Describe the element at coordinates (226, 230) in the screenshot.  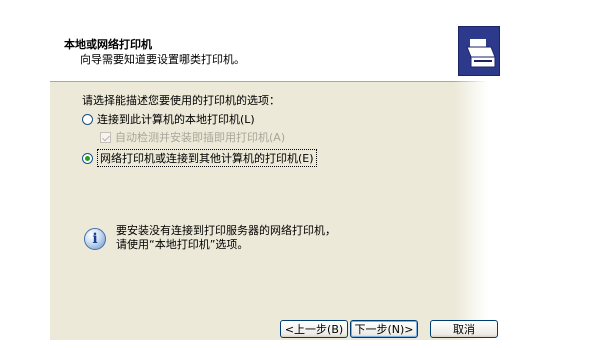
I see `info-line-1: 要安装没有连接到打印服务器的网络打印机，` at that location.